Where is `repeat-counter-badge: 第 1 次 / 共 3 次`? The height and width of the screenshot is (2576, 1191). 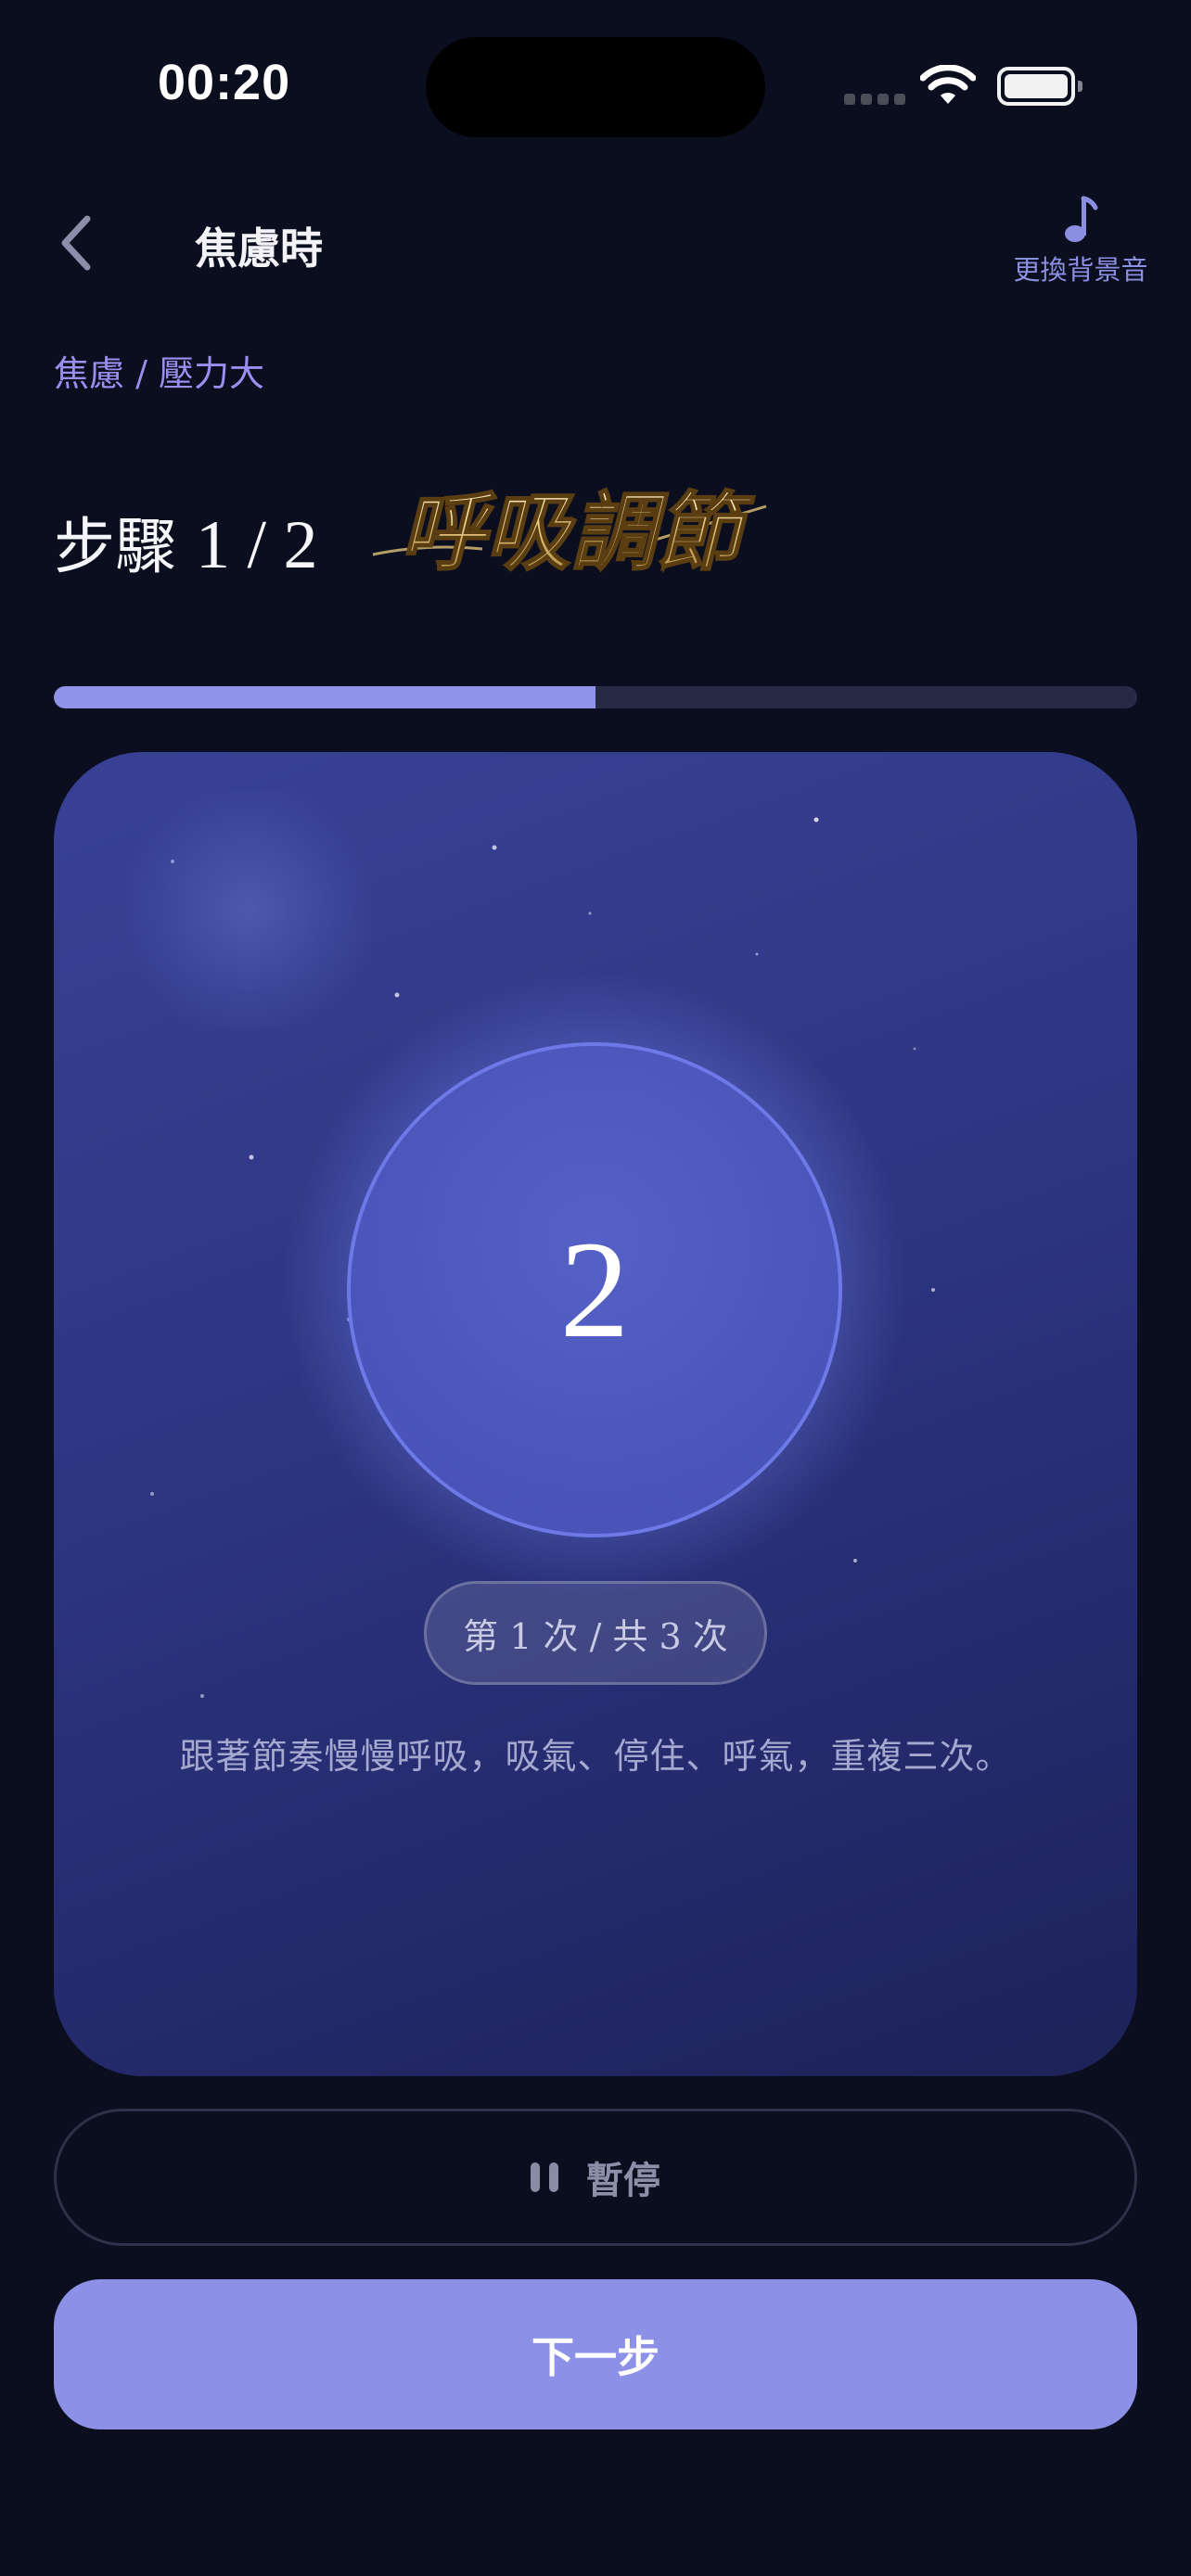 repeat-counter-badge: 第 1 次 / 共 3 次 is located at coordinates (595, 1633).